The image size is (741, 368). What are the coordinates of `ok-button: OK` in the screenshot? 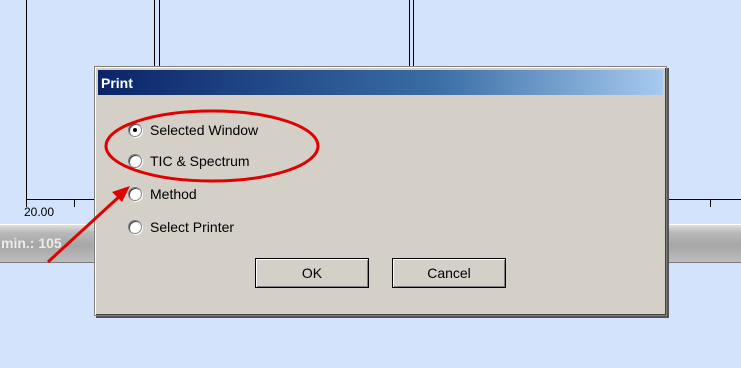 It's located at (312, 273).